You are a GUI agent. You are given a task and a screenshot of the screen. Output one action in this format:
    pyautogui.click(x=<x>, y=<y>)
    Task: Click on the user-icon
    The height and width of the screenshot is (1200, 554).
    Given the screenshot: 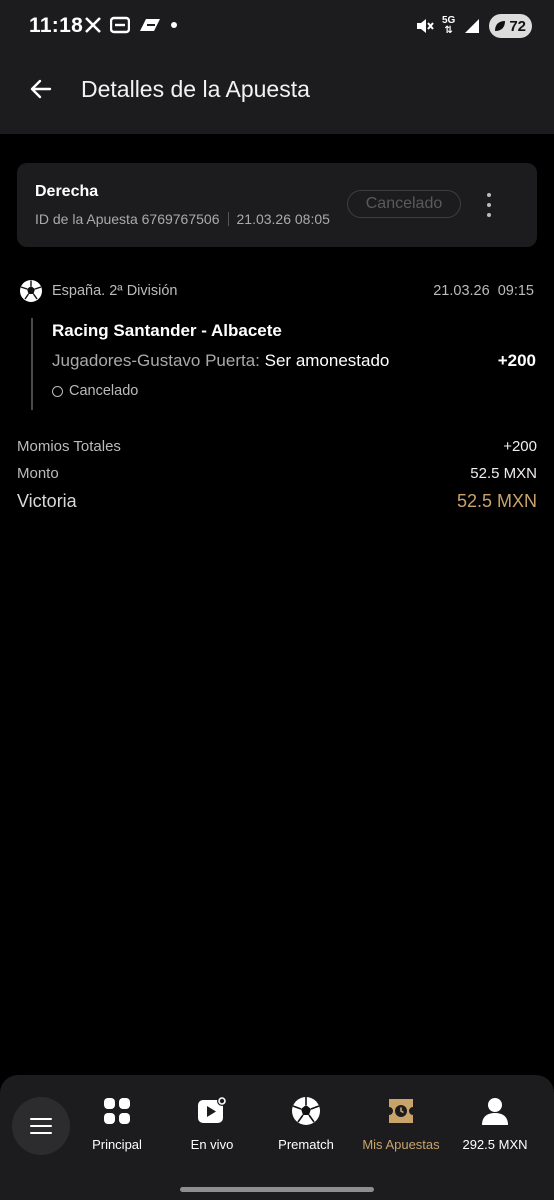 What is the action you would take?
    pyautogui.click(x=495, y=1111)
    